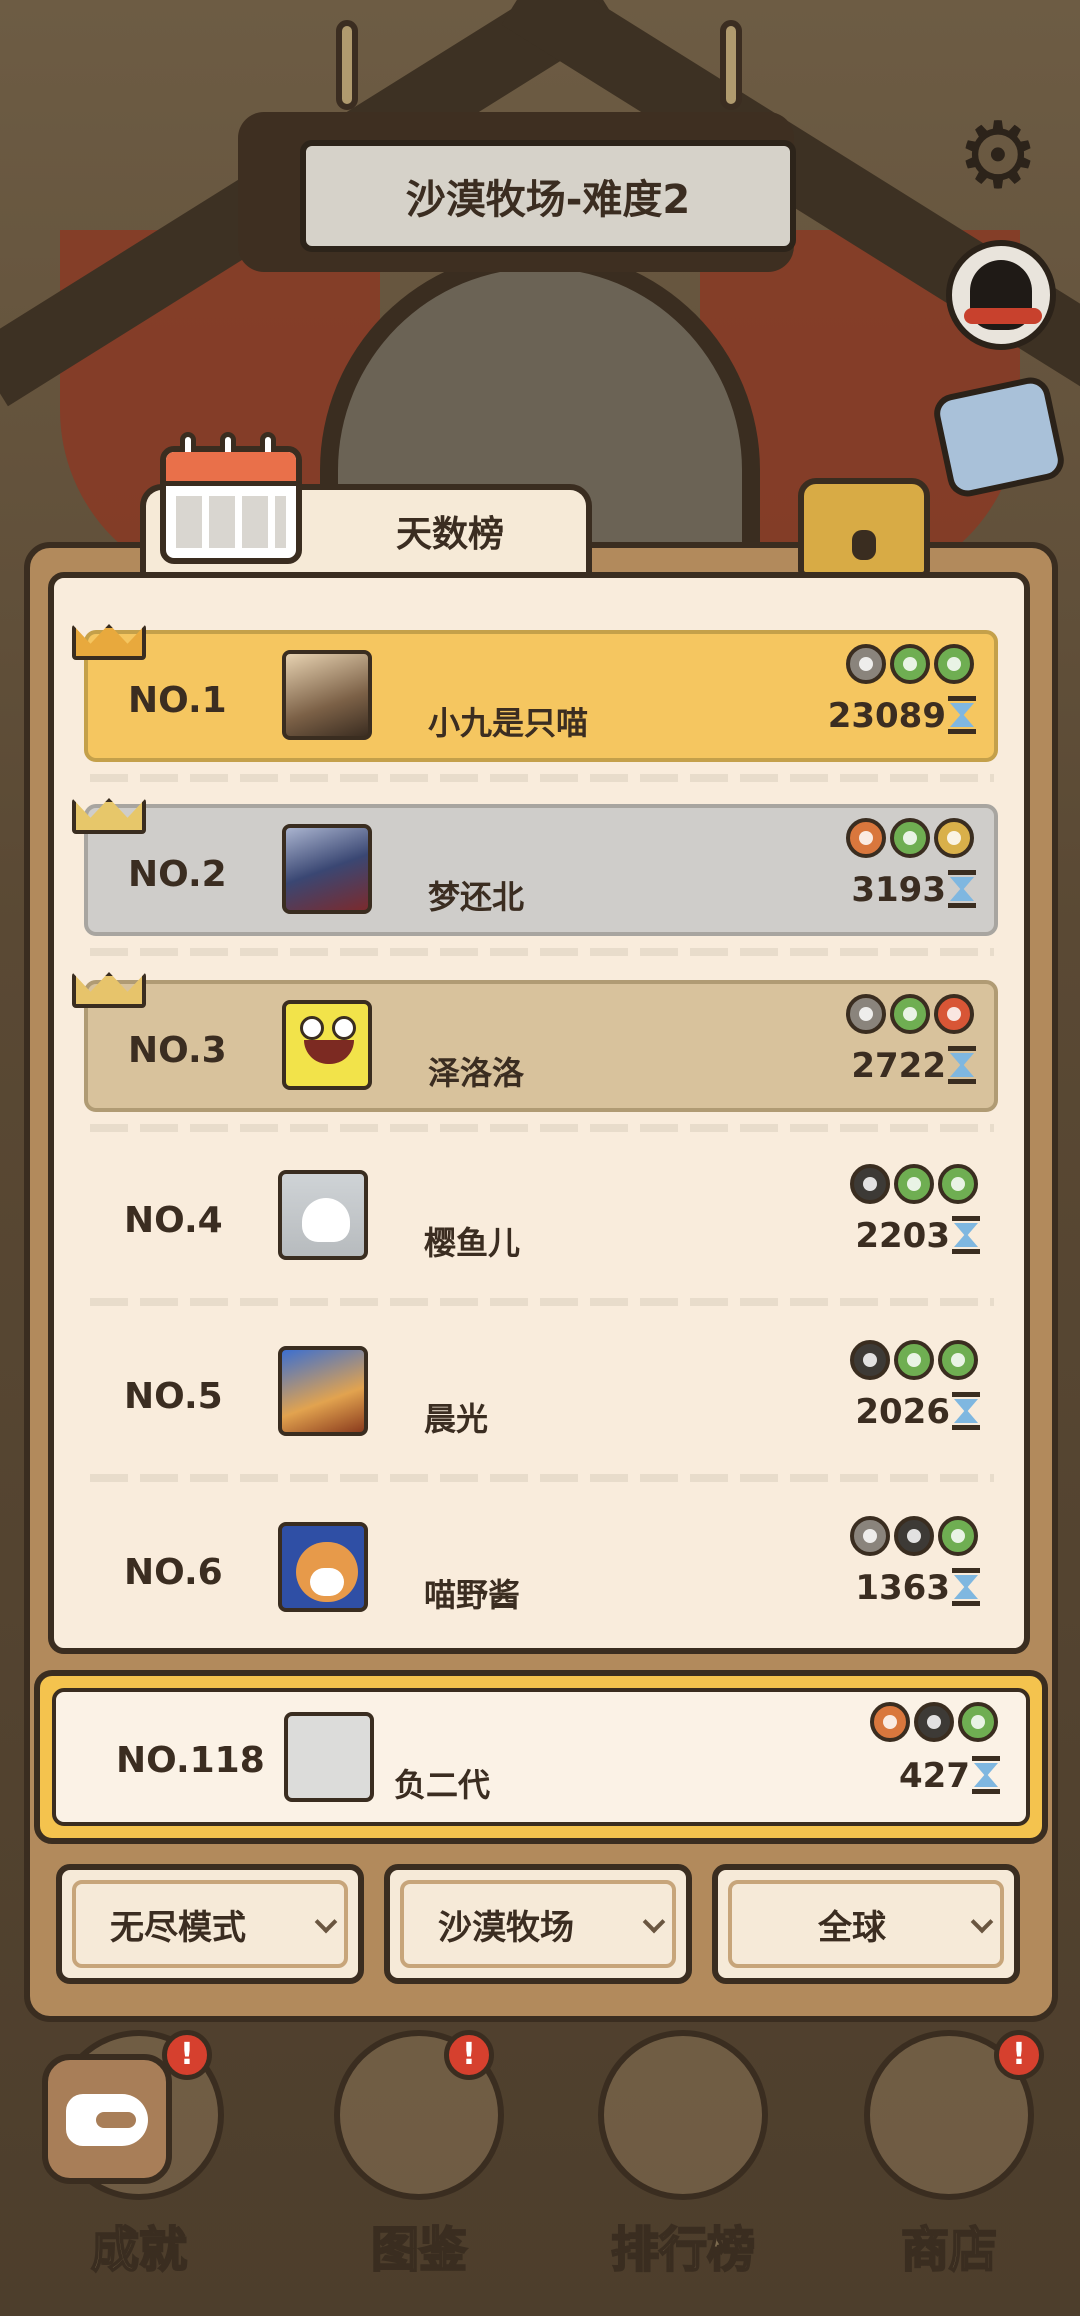 The image size is (1080, 2316). I want to click on rank-label: NO.2, so click(177, 874).